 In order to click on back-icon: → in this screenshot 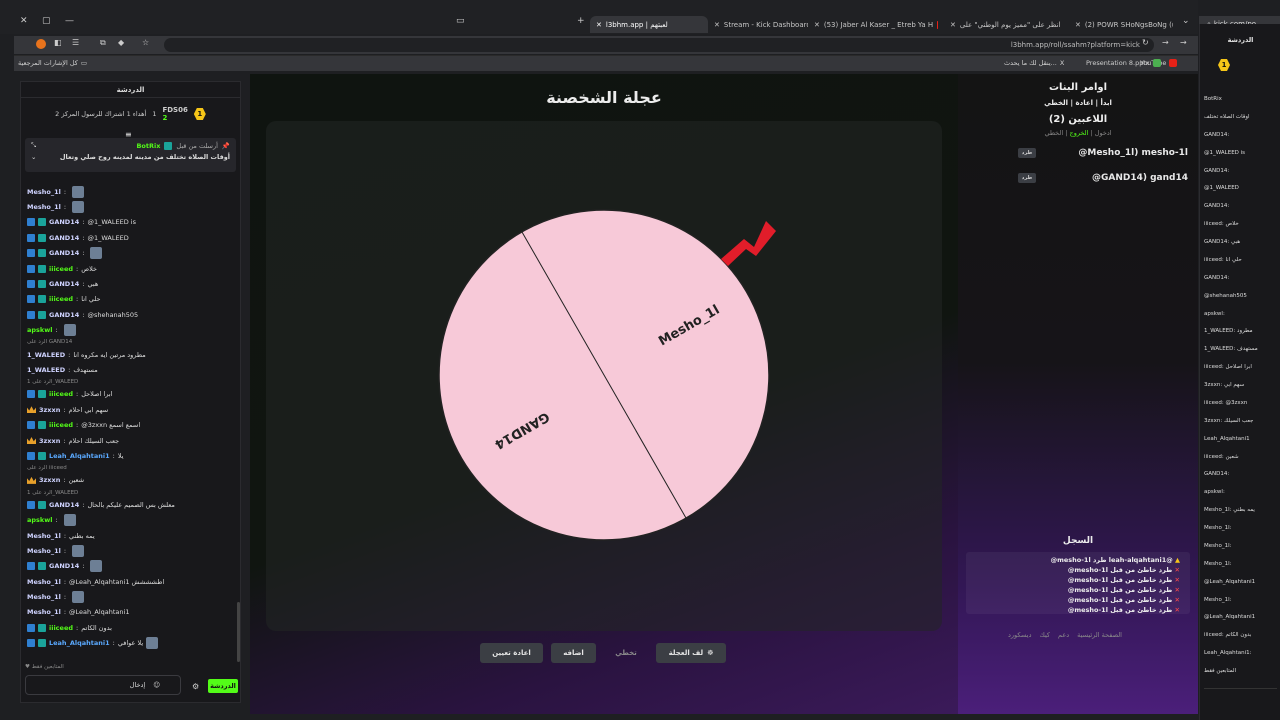, I will do `click(1183, 42)`.